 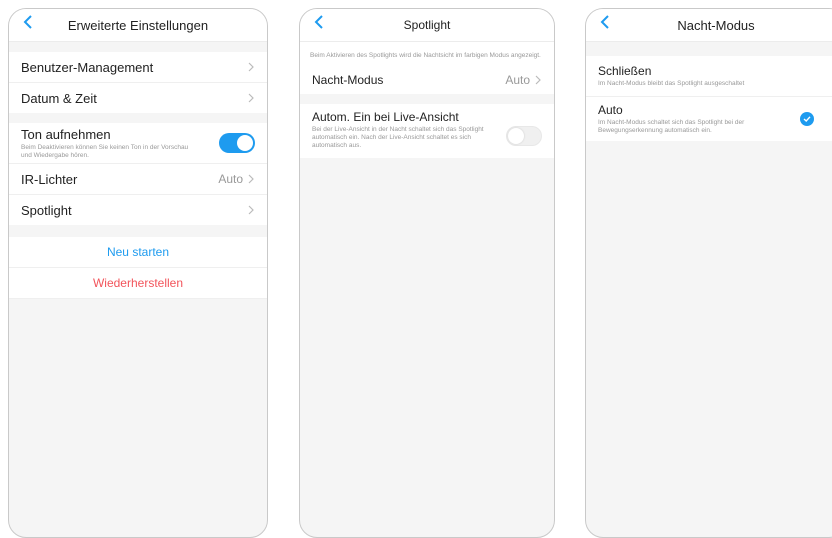 What do you see at coordinates (524, 136) in the screenshot?
I see `auto-live-toggle` at bounding box center [524, 136].